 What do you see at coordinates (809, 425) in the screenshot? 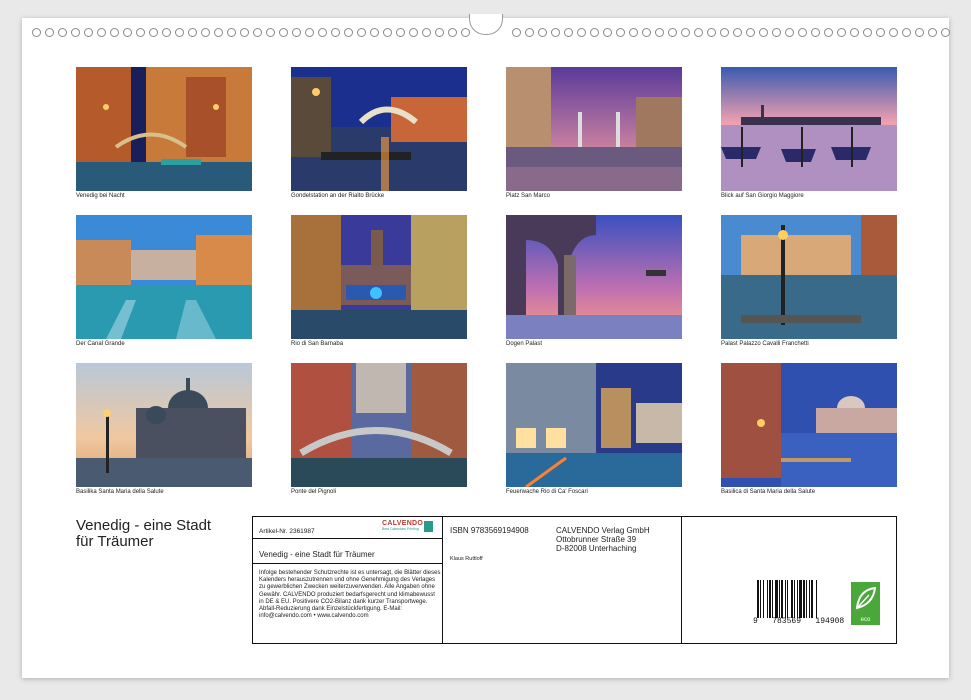
I see `photo-basilica-salute-canal` at bounding box center [809, 425].